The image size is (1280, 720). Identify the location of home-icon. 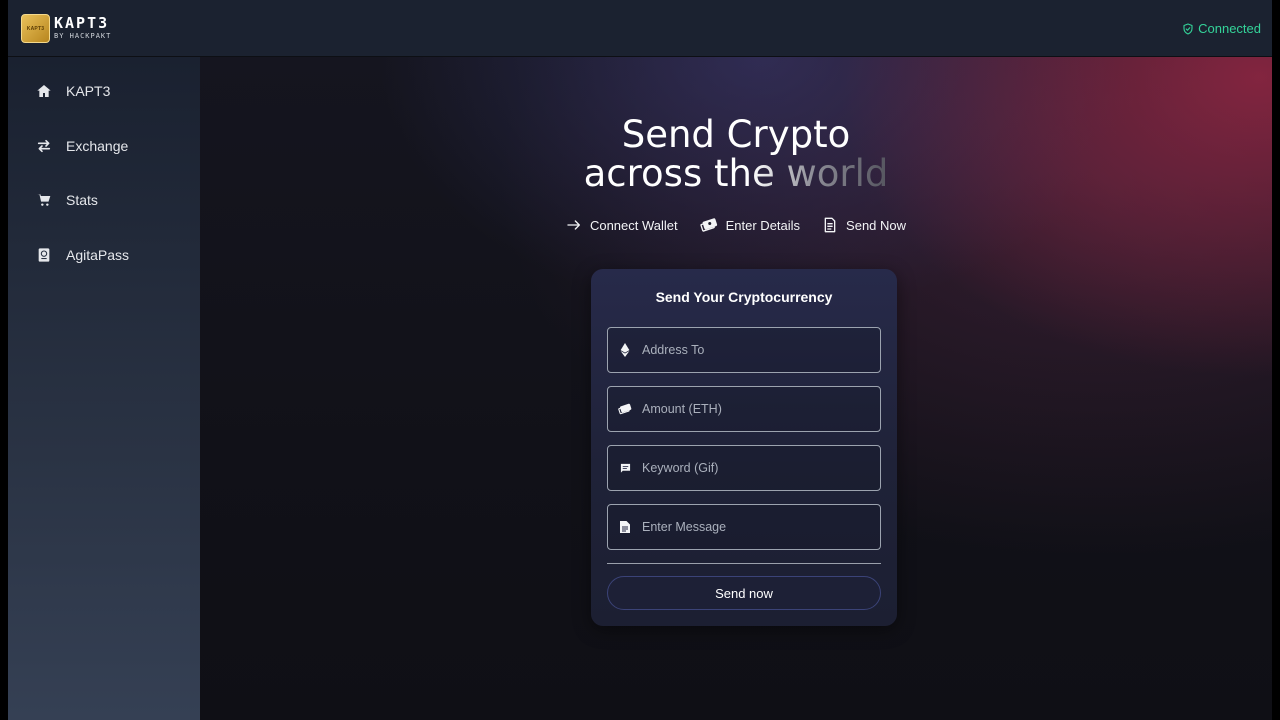
(44, 91).